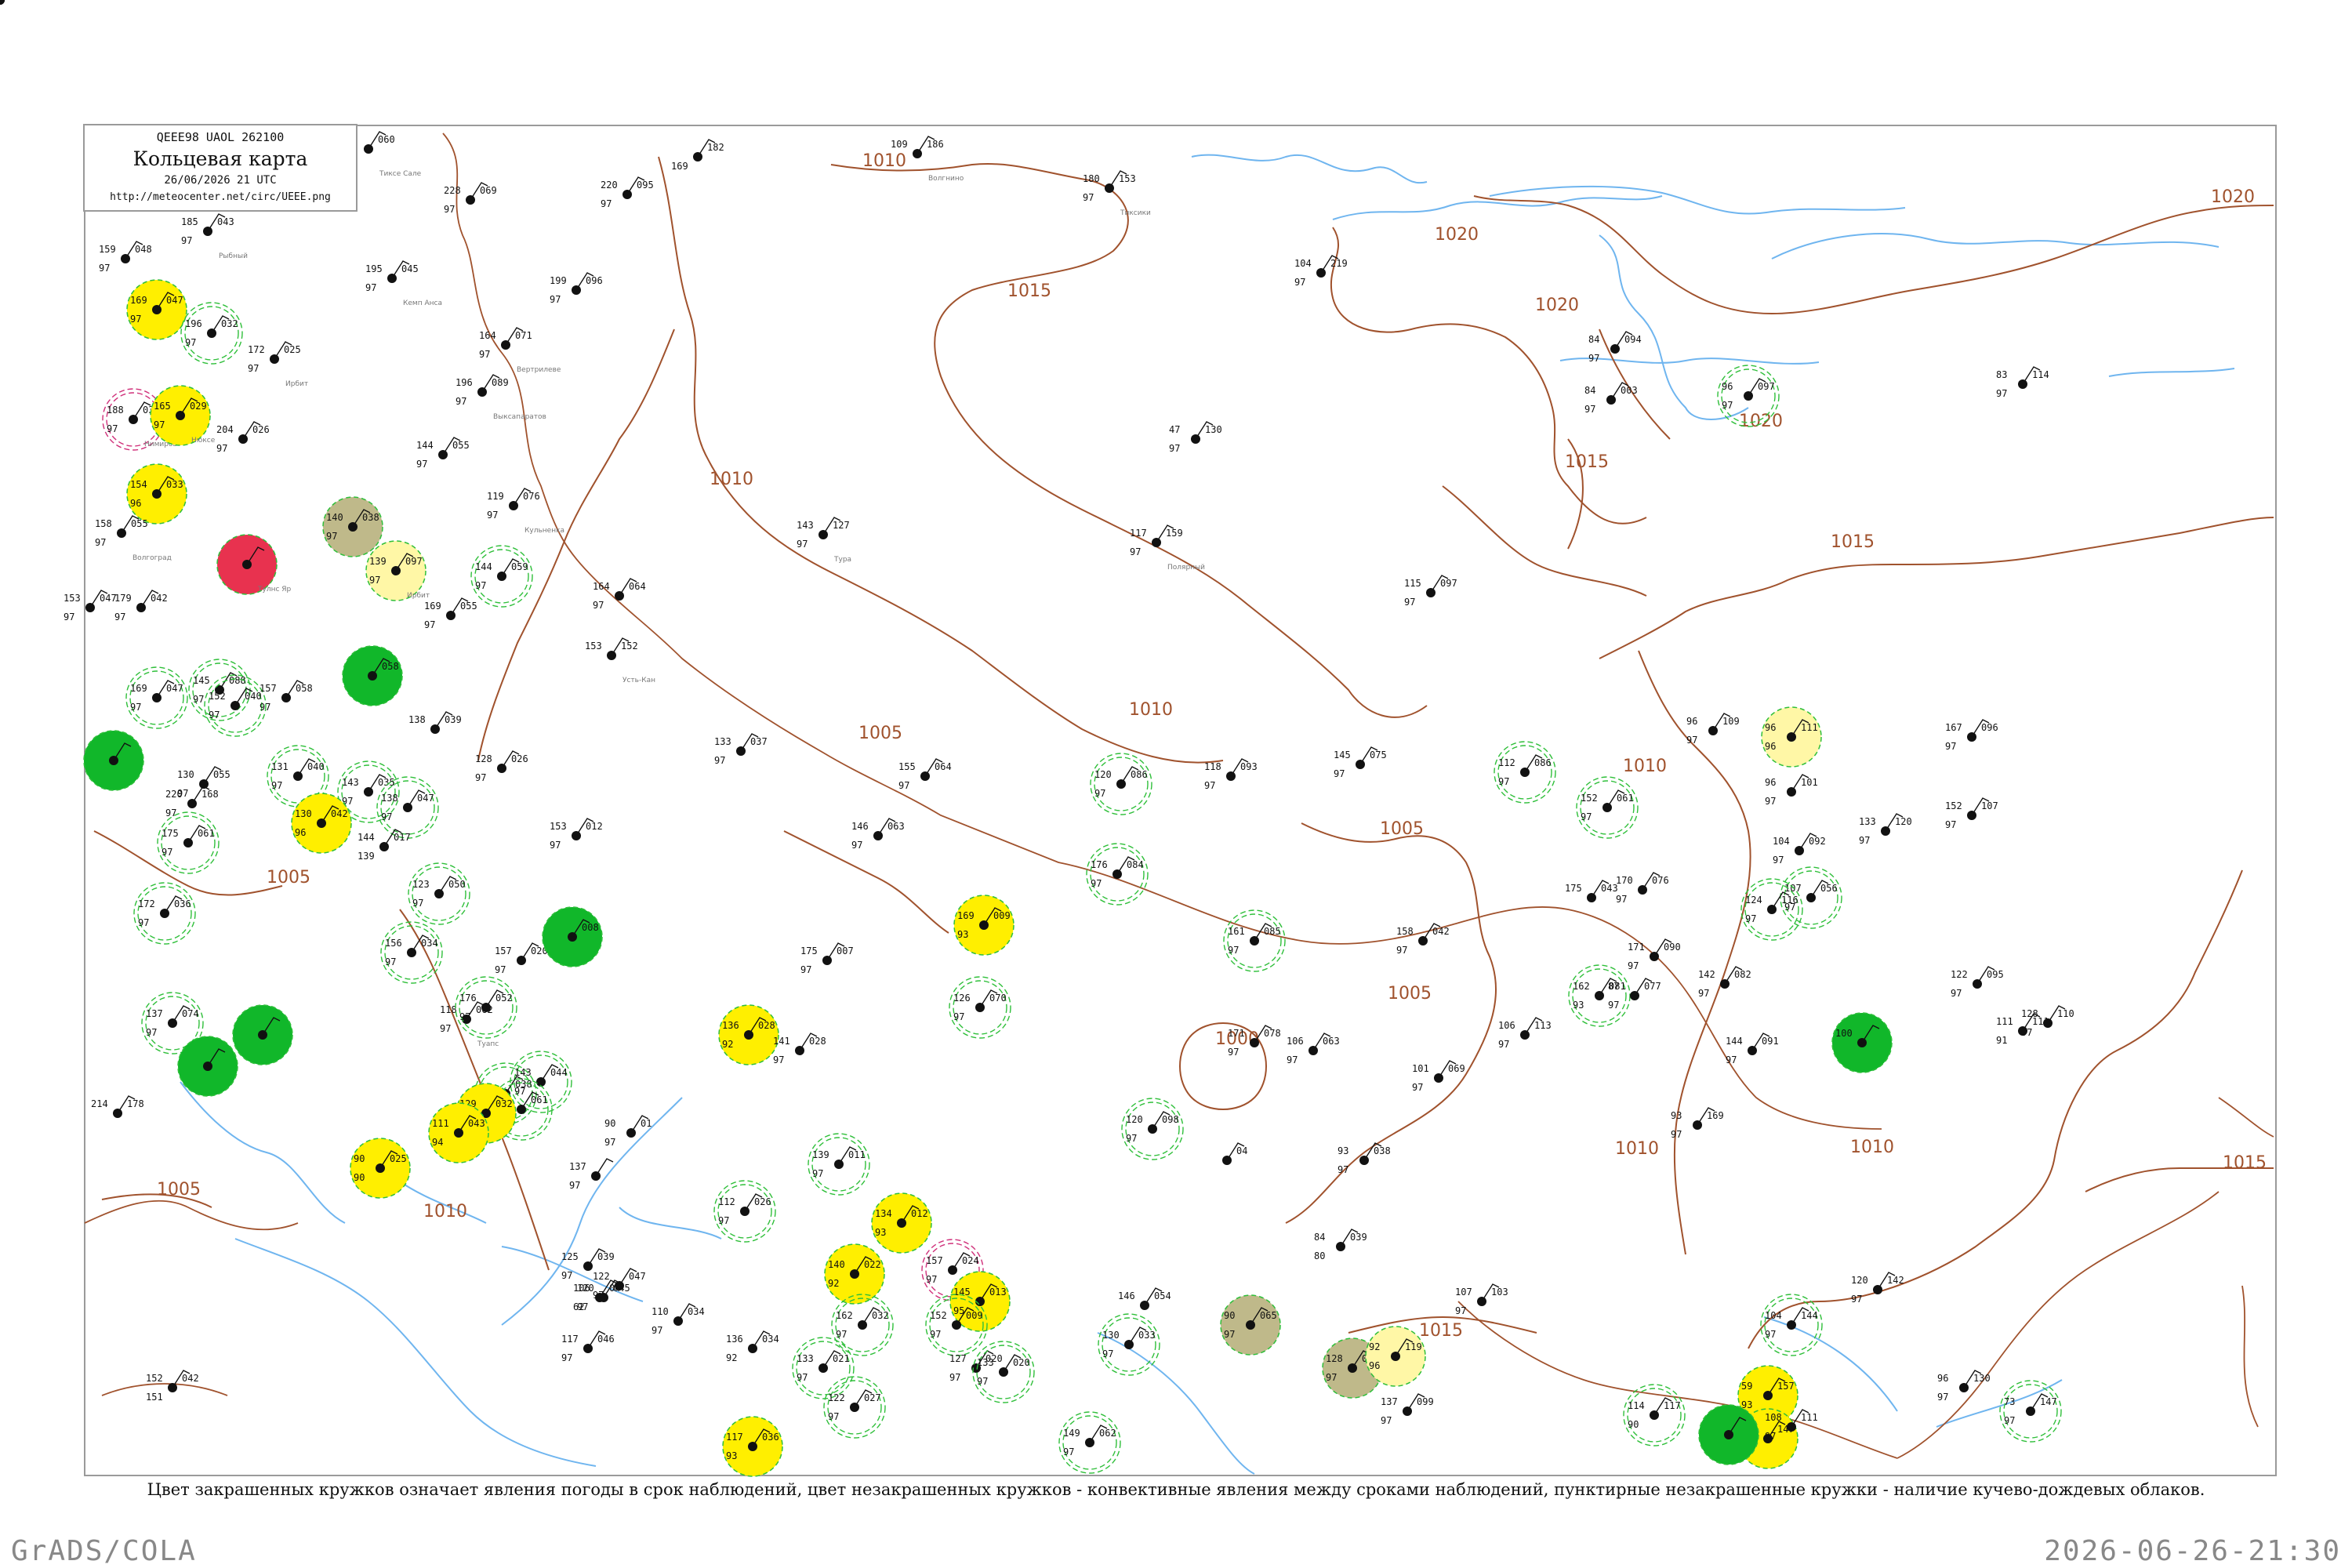 Image resolution: width=2352 pixels, height=1568 pixels. Describe the element at coordinates (590, 927) in the screenshot. I see `pressure-value: 008` at that location.